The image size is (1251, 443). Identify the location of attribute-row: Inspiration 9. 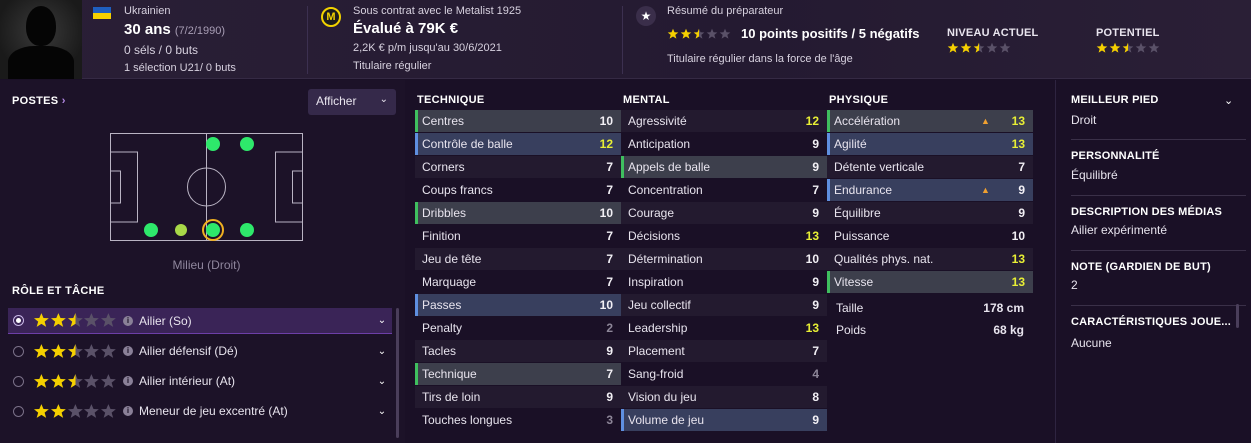
(724, 282).